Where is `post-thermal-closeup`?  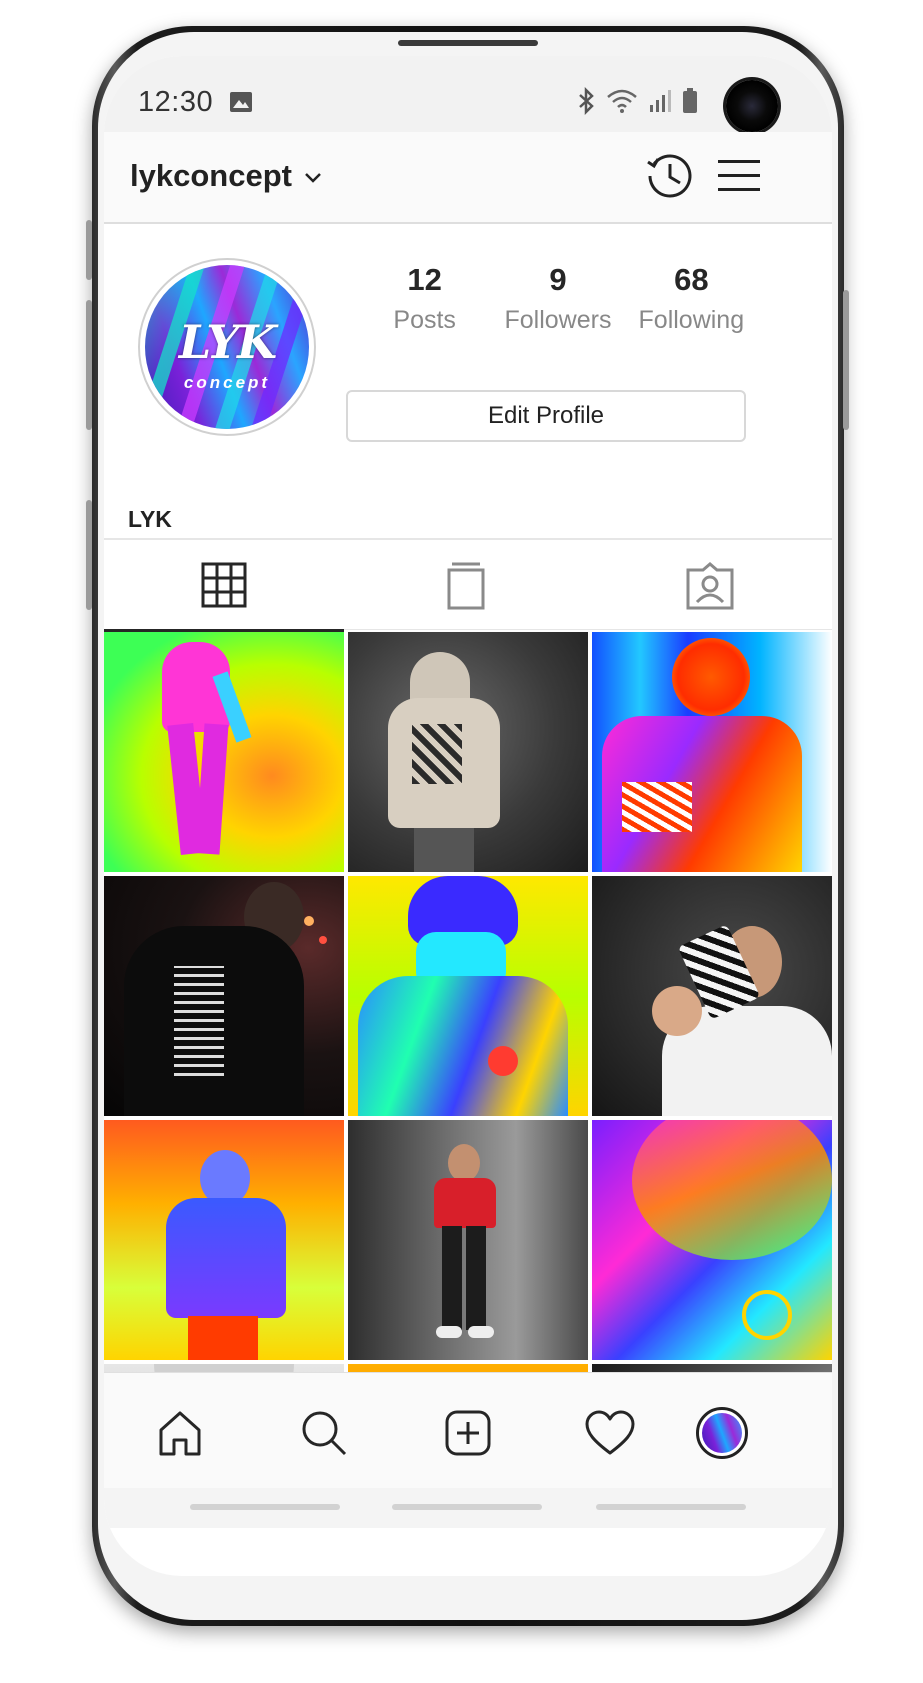 post-thermal-closeup is located at coordinates (712, 1240).